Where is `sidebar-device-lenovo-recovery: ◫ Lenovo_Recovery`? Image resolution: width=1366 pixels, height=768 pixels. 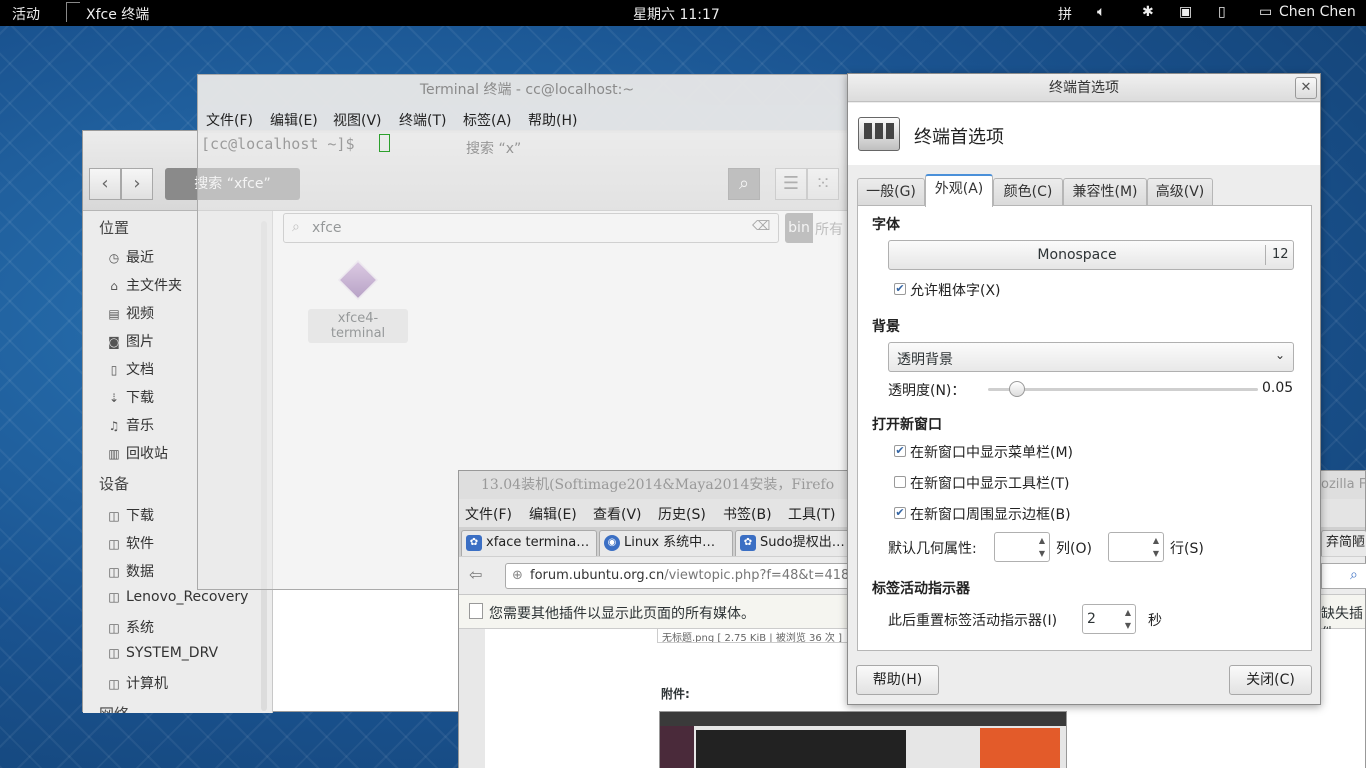 sidebar-device-lenovo-recovery: ◫ Lenovo_Recovery is located at coordinates (177, 597).